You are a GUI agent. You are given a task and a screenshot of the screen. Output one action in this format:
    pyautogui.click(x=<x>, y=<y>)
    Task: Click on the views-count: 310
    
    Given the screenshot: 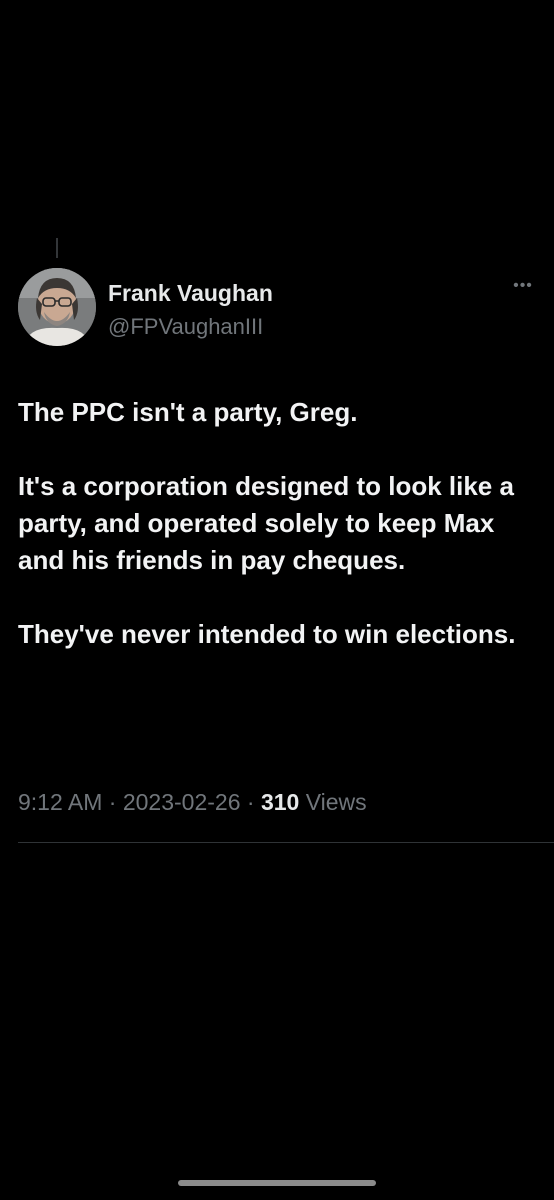 What is the action you would take?
    pyautogui.click(x=280, y=802)
    